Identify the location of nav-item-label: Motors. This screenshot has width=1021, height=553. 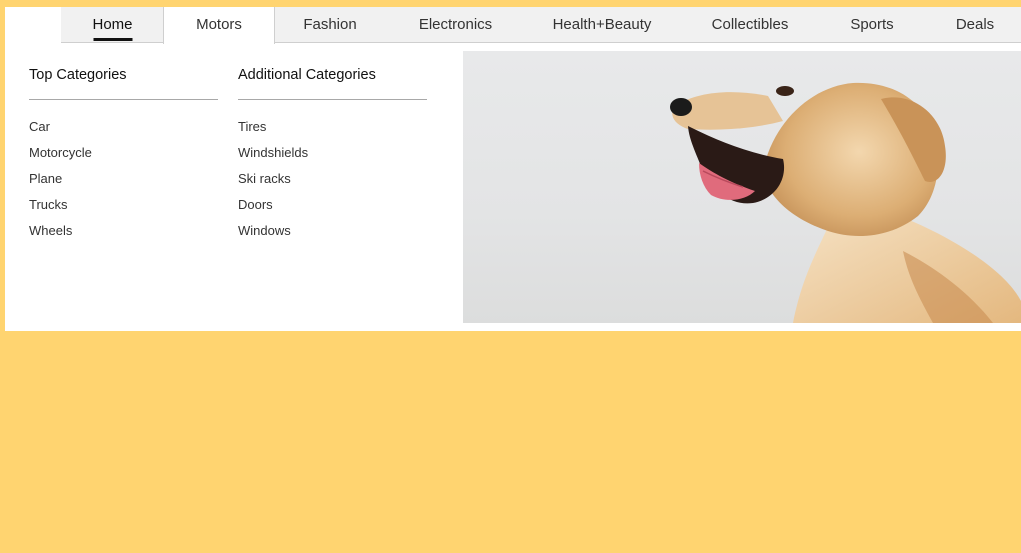
(219, 24).